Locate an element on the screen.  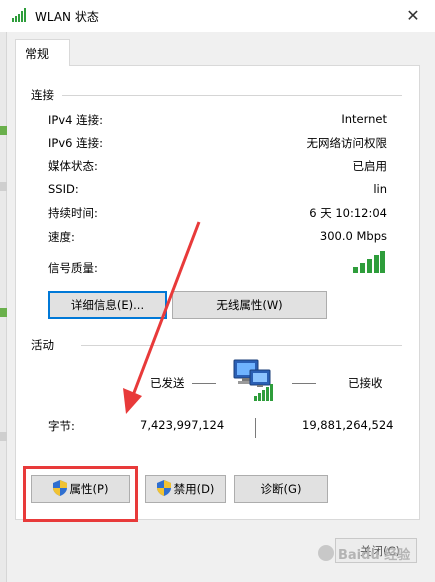
watermark: Baidu 经验 is located at coordinates (369, 553).